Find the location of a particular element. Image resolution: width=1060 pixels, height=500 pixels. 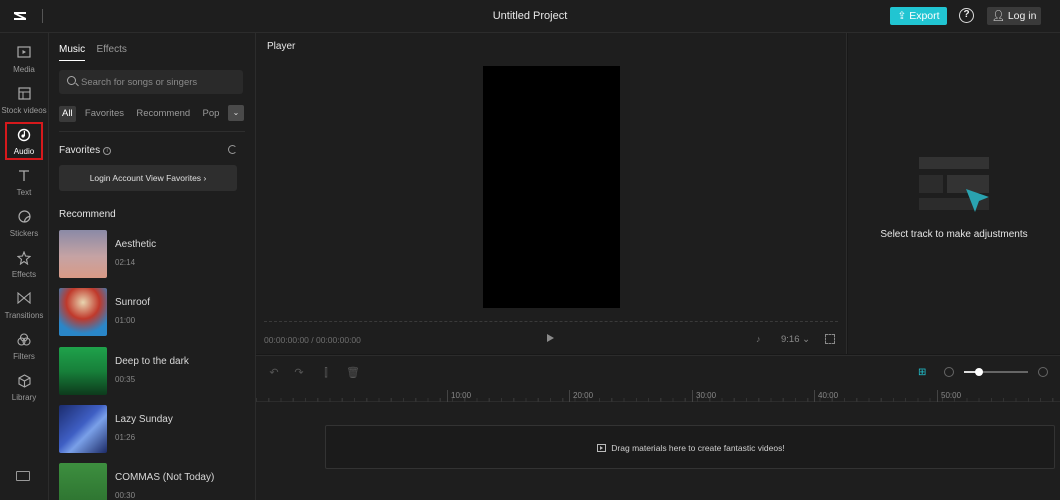

sidebar-item-label: Text is located at coordinates (24, 192).